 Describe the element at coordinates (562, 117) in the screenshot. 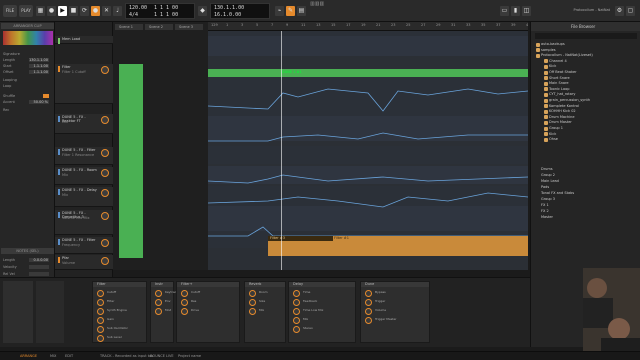

I see `browser-item: Drum Machine` at that location.